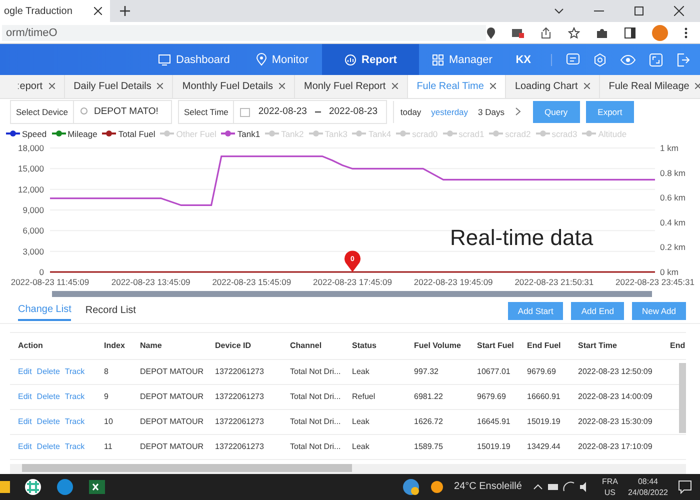  Describe the element at coordinates (600, 59) in the screenshot. I see `settings-icon` at that location.